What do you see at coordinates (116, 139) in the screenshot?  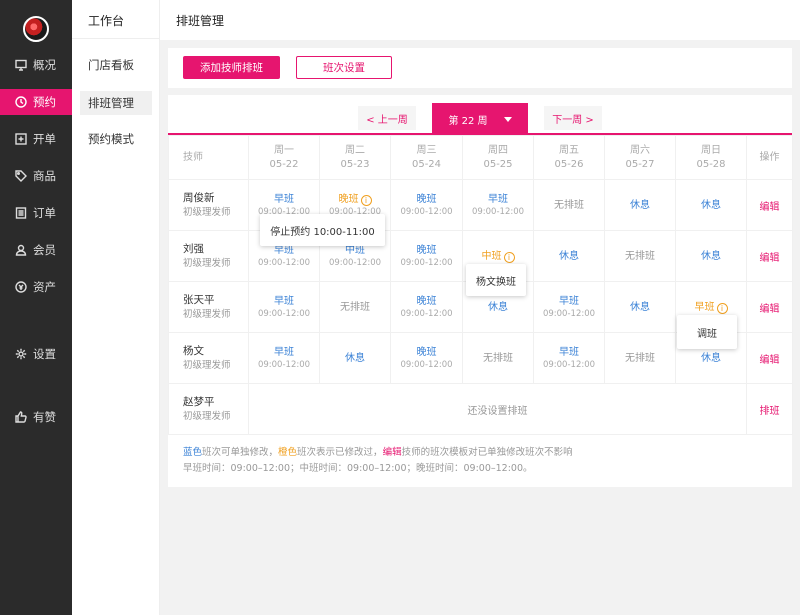 I see `subnav-item-booking-mode: 预约模式` at bounding box center [116, 139].